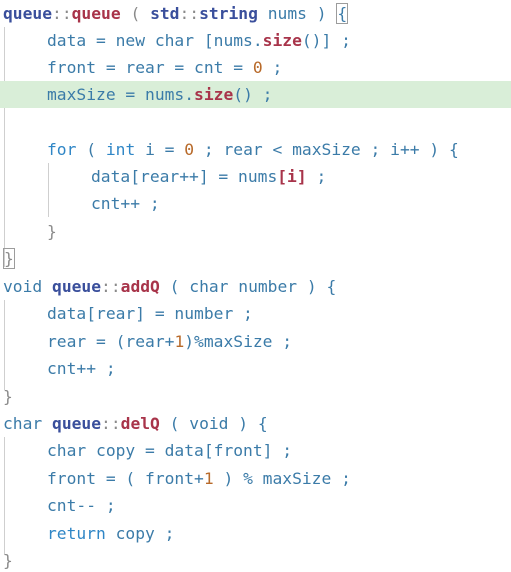  Describe the element at coordinates (150, 313) in the screenshot. I see `code-text: data[rear] = number ;` at that location.